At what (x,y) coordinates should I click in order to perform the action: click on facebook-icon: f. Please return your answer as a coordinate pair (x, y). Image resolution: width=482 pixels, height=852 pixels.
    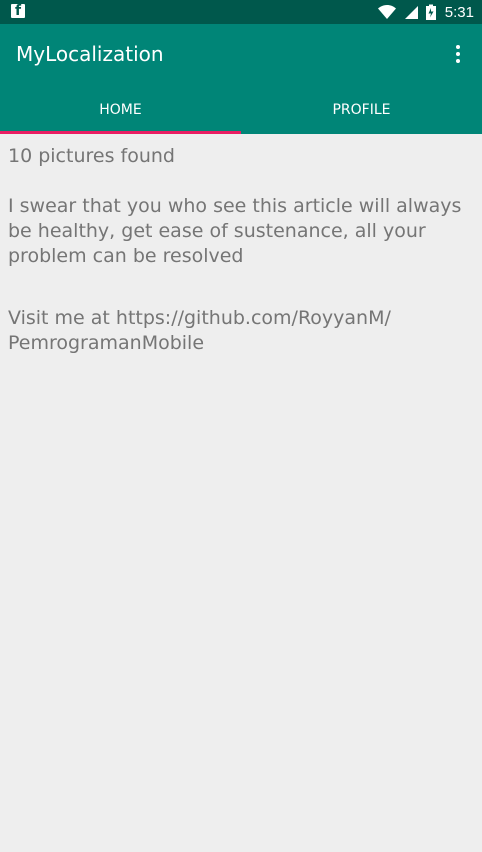
    Looking at the image, I should click on (18, 11).